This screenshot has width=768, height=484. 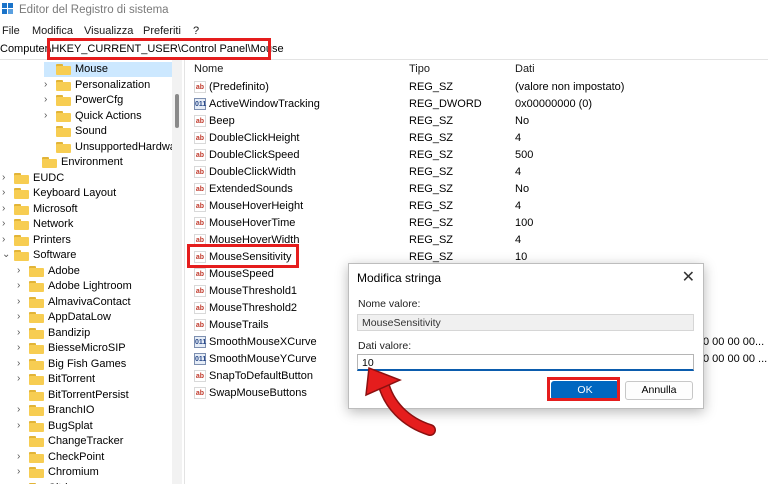 I want to click on menu-help: ?, so click(x=196, y=31).